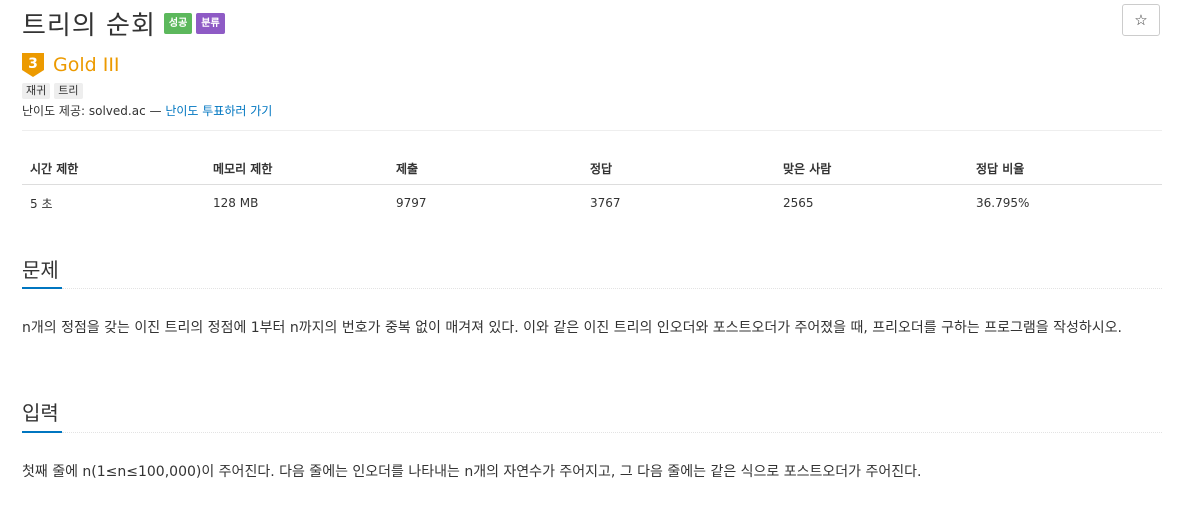 The image size is (1177, 514). I want to click on accepted-value: 3767, so click(605, 203).